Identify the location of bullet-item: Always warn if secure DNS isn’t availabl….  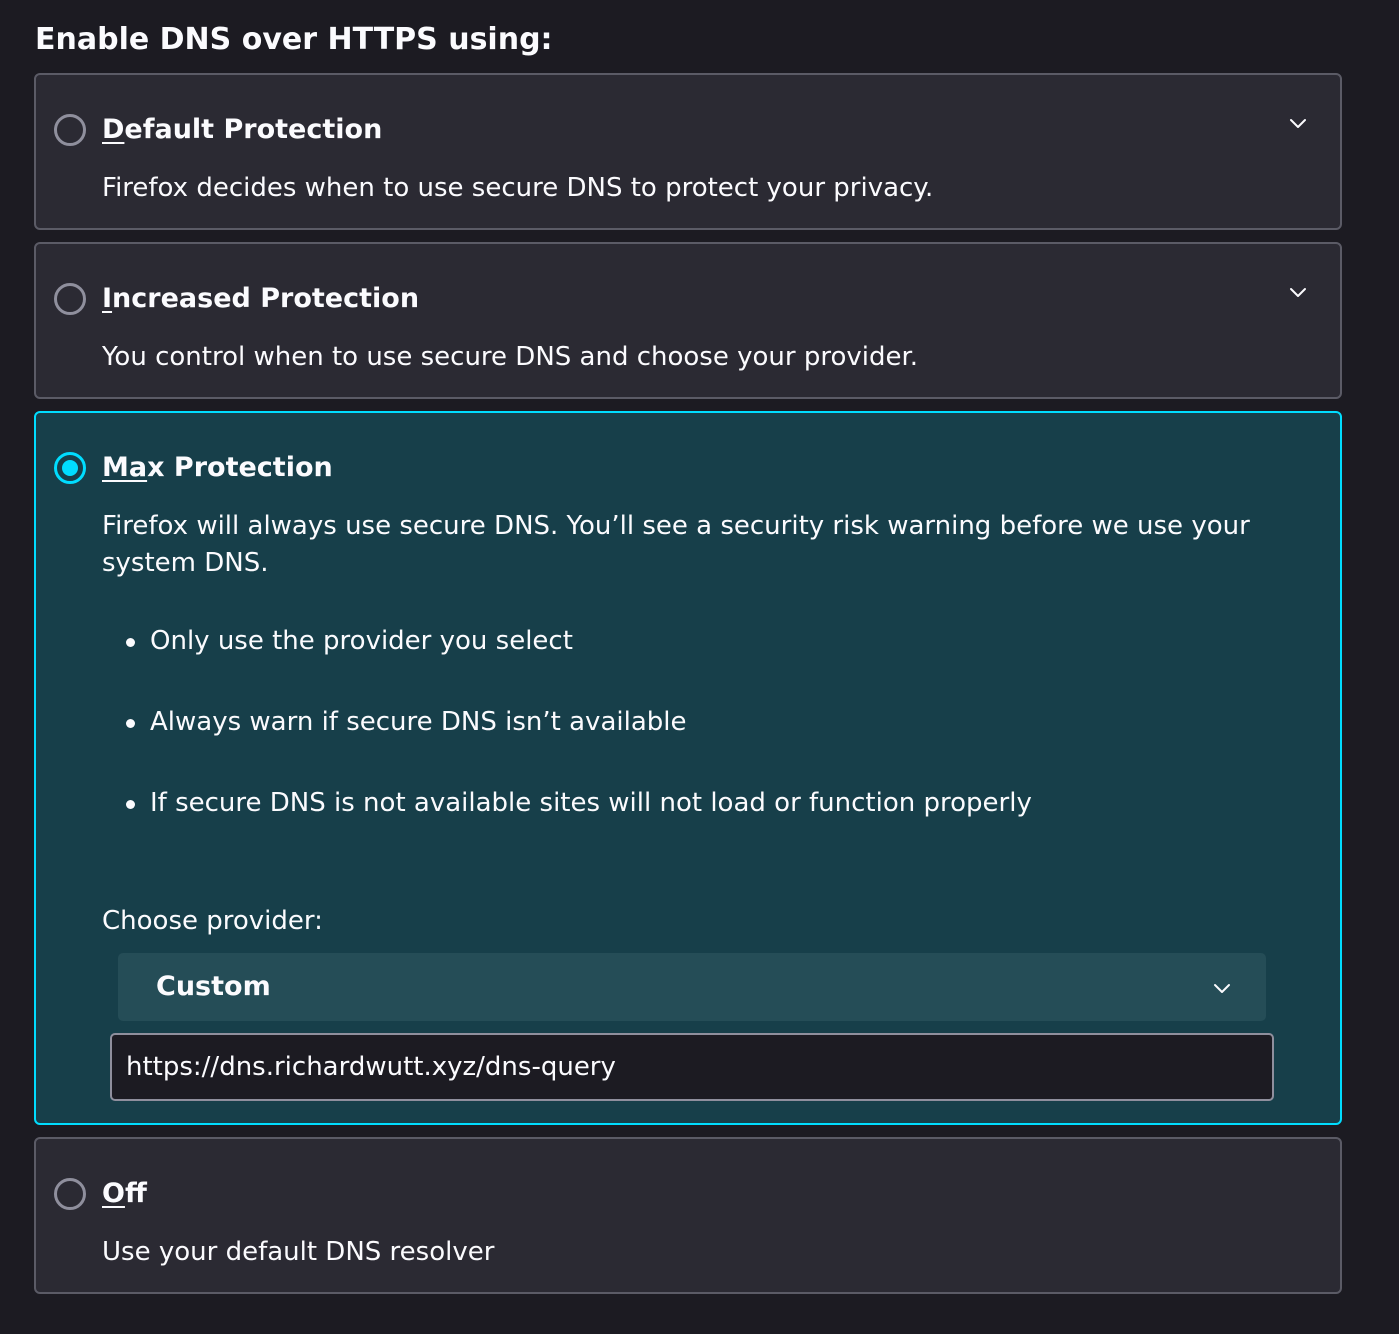
(579, 722).